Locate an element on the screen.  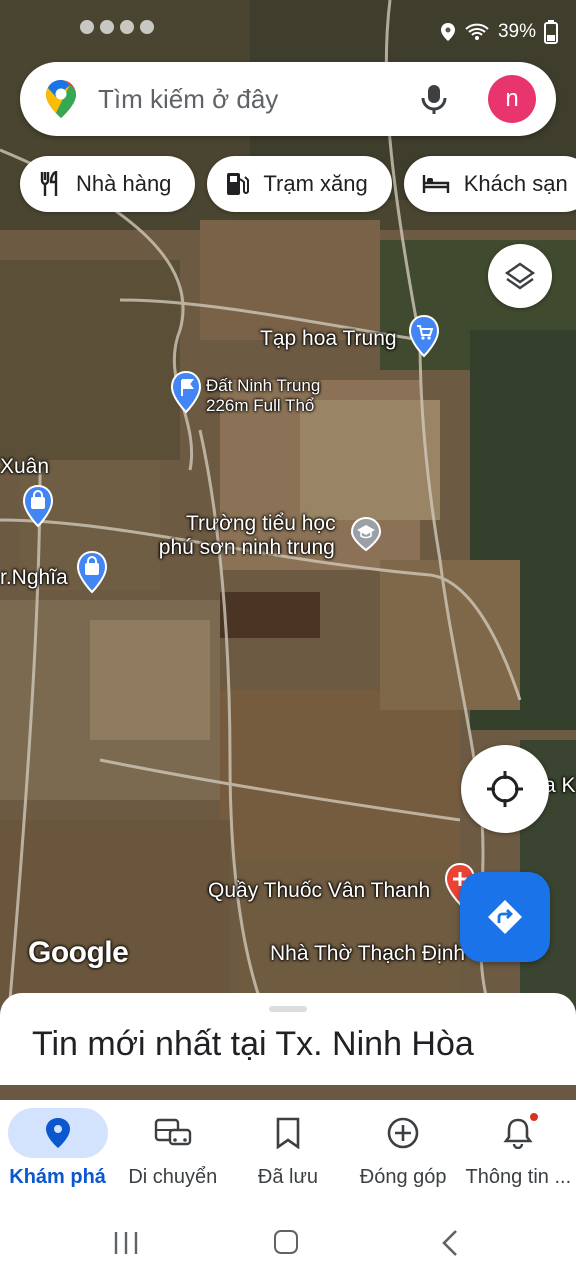
status-bar: 39% is located at coordinates (288, 31).